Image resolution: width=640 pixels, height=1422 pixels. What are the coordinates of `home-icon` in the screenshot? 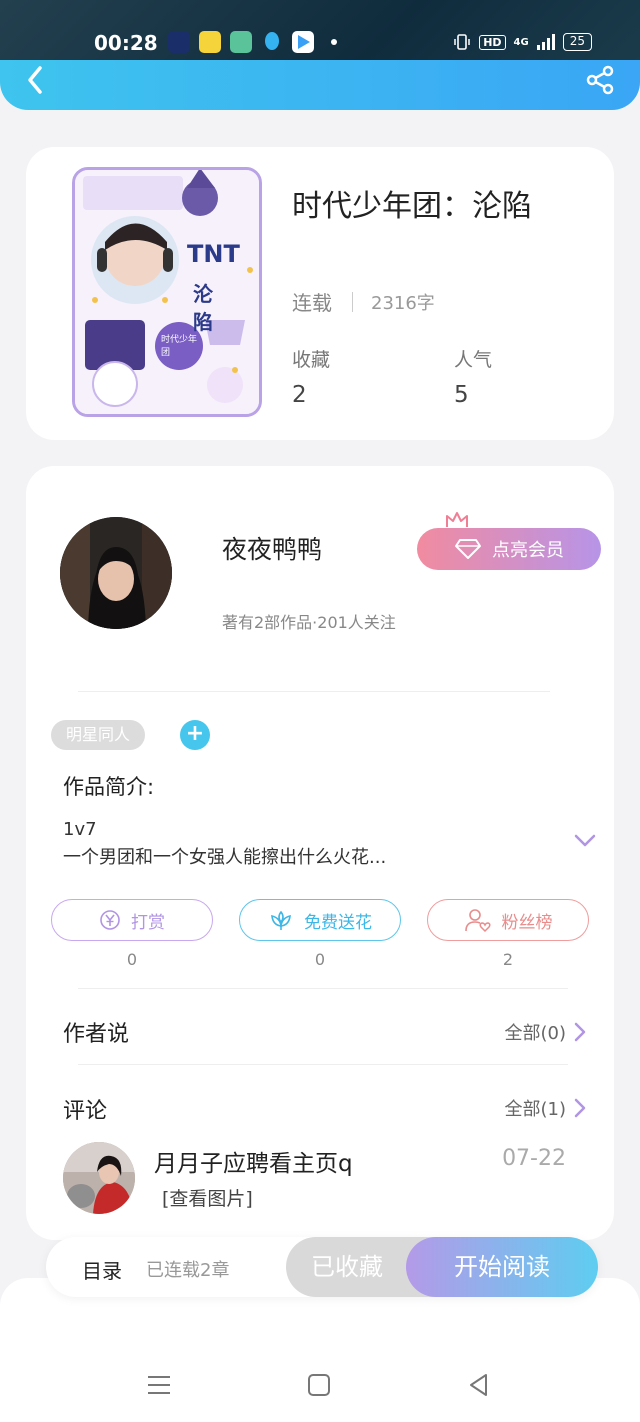 It's located at (319, 1385).